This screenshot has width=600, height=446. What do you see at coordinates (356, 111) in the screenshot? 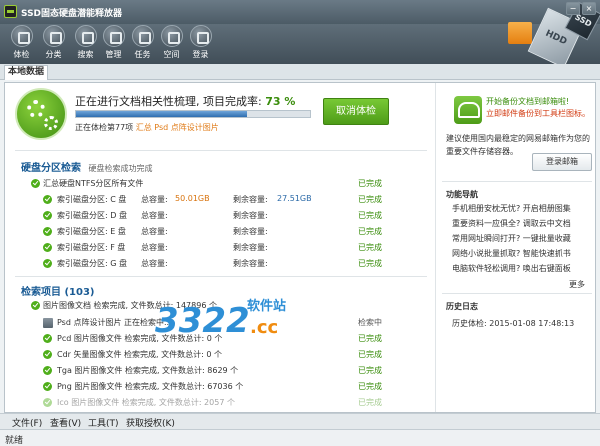
I see `cancel-checkup-button: 取消体检` at bounding box center [356, 111].